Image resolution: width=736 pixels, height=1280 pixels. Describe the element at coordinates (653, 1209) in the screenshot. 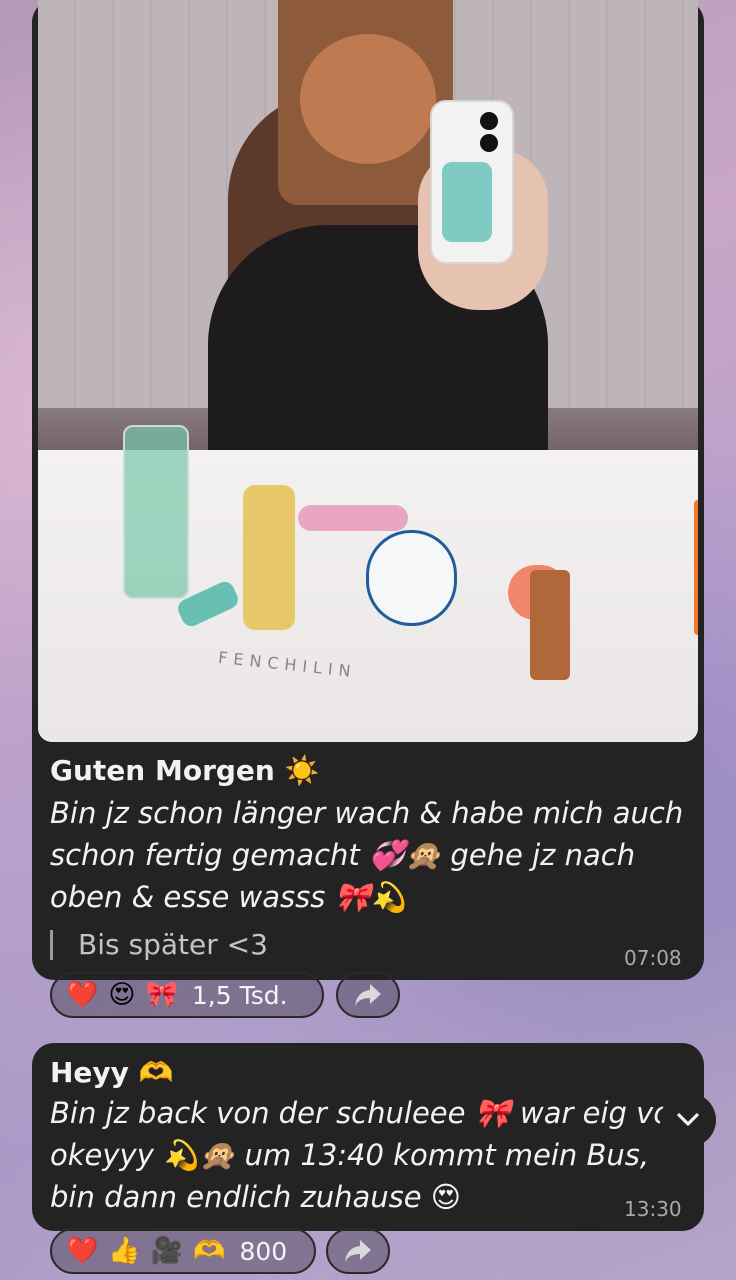

I see `message-time: 13:30` at that location.